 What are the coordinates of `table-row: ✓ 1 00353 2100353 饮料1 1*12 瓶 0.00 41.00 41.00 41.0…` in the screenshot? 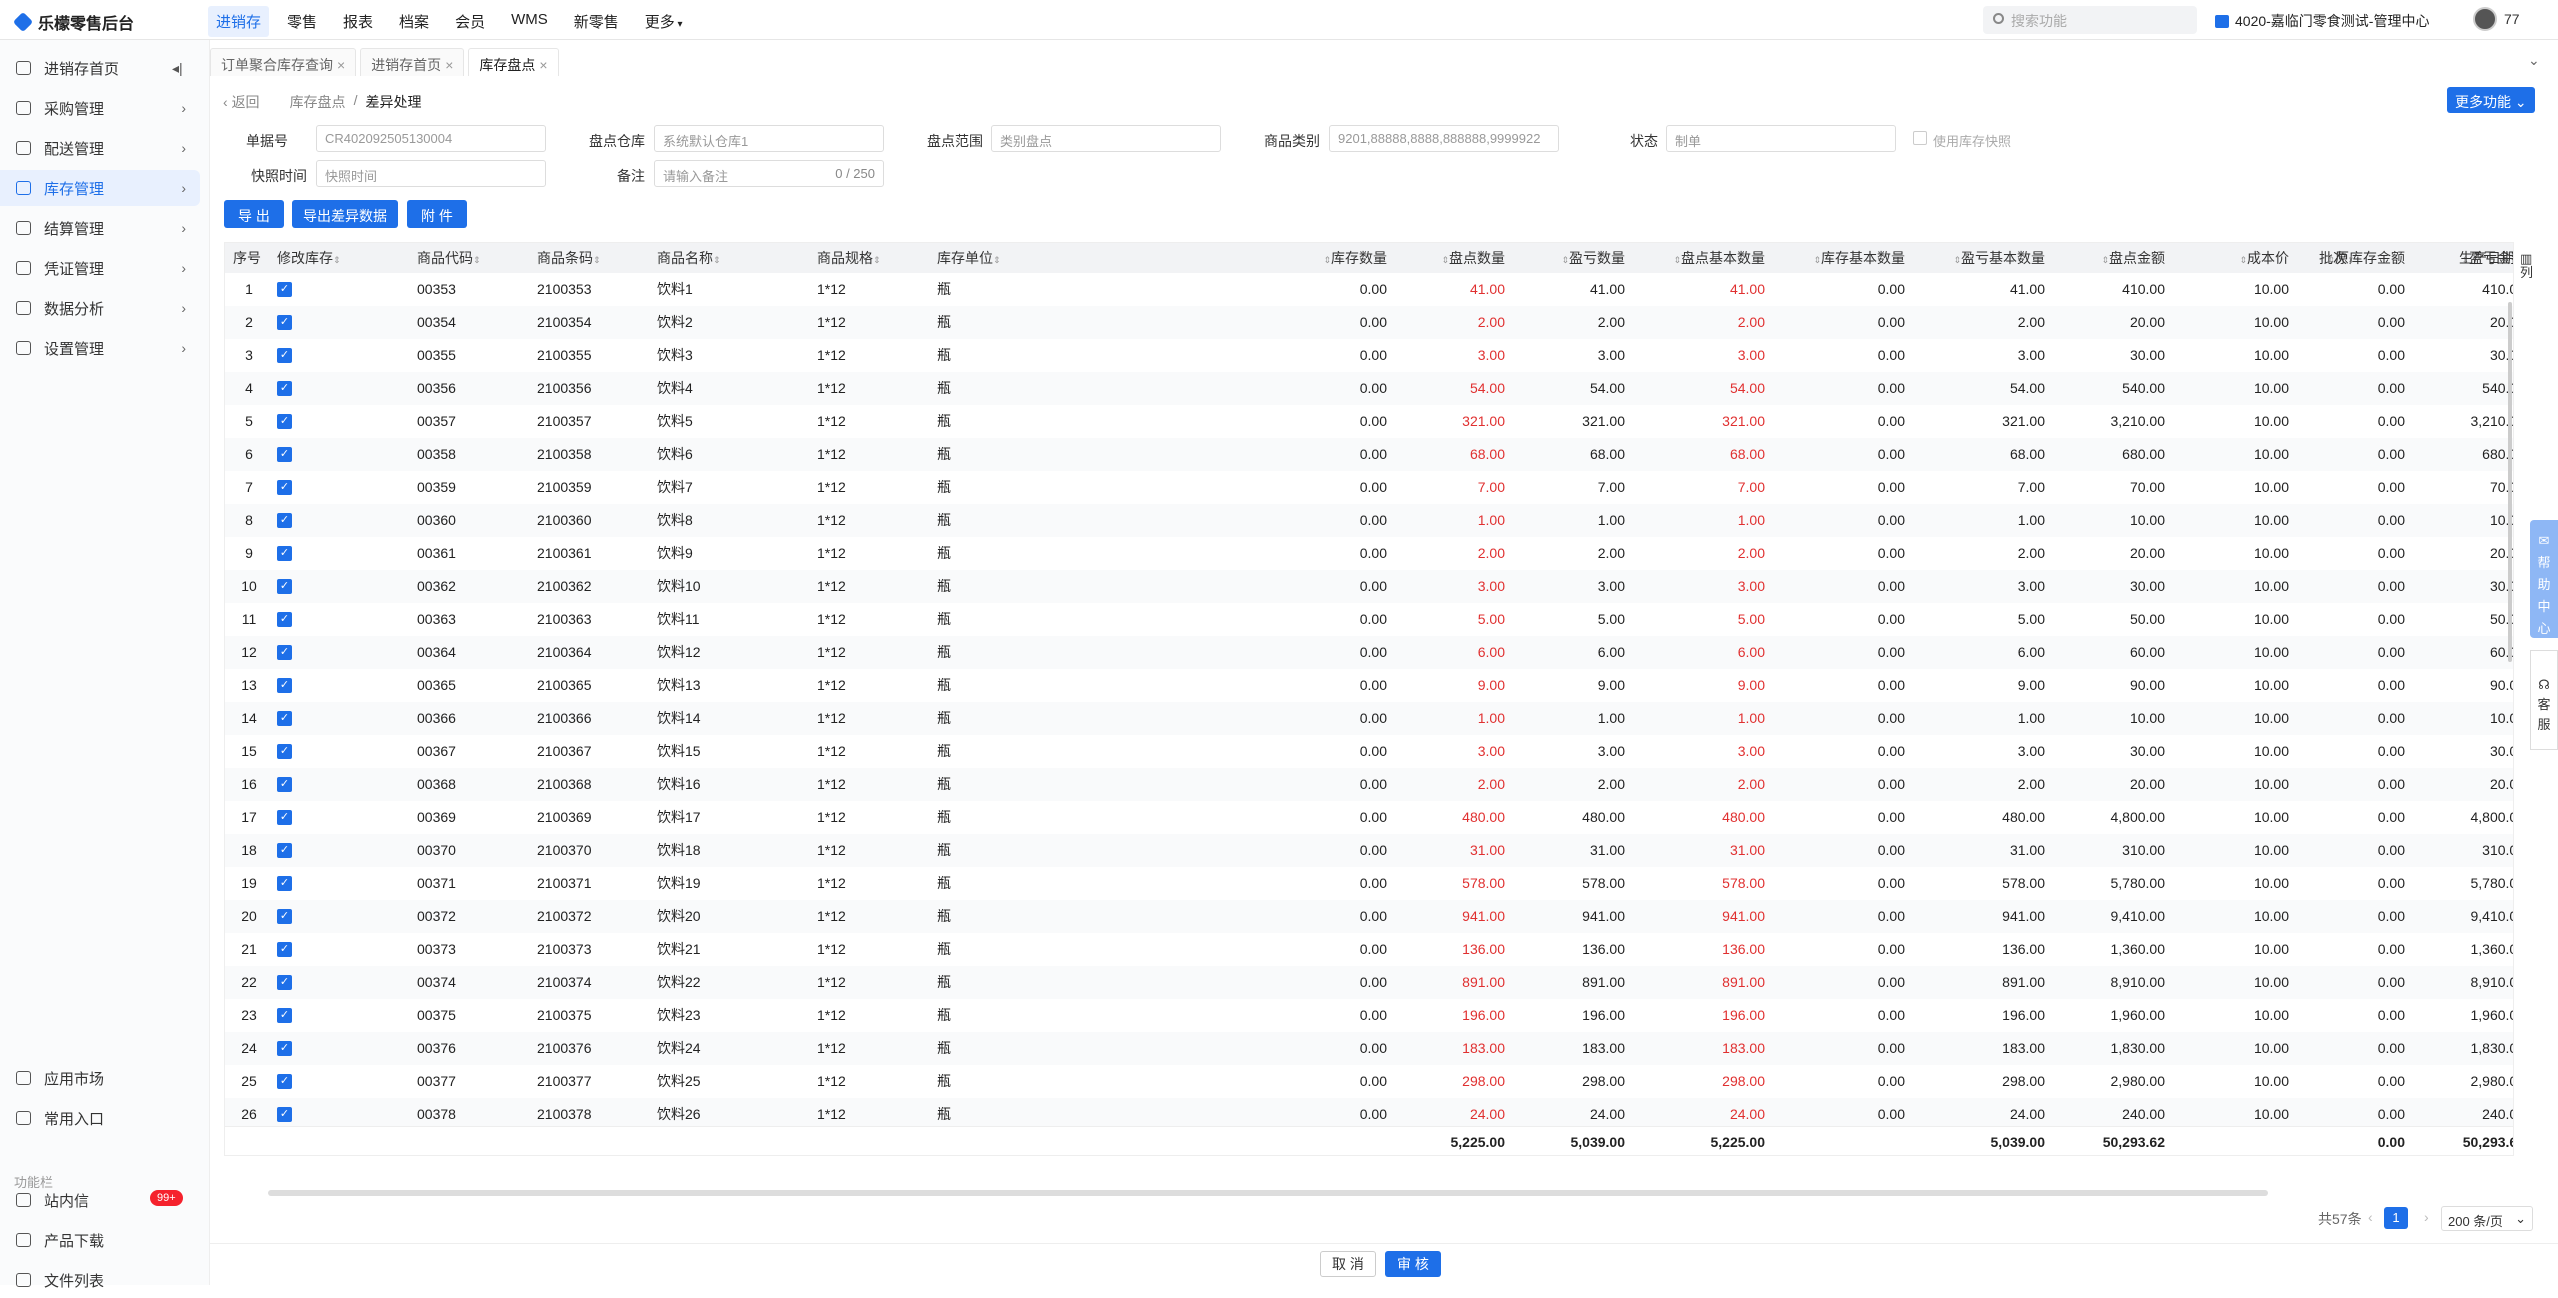 It's located at (1369, 289).